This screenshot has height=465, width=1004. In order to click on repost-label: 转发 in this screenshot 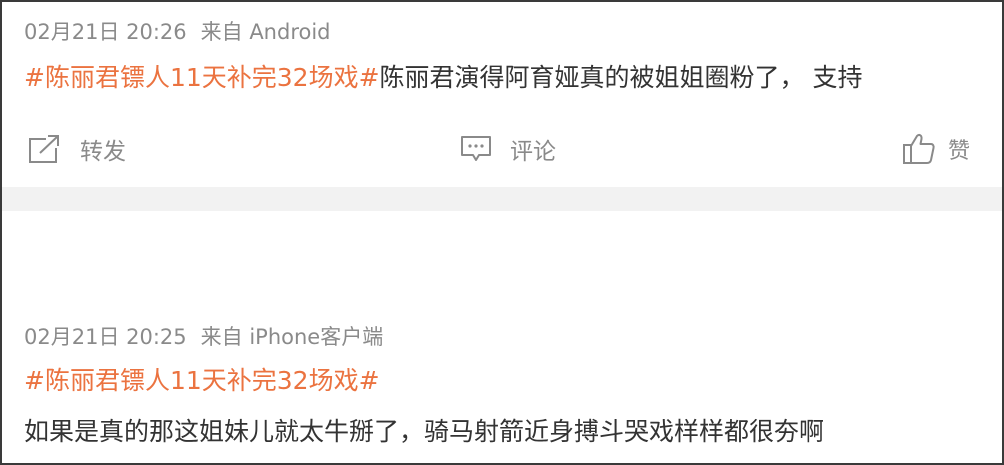, I will do `click(103, 152)`.